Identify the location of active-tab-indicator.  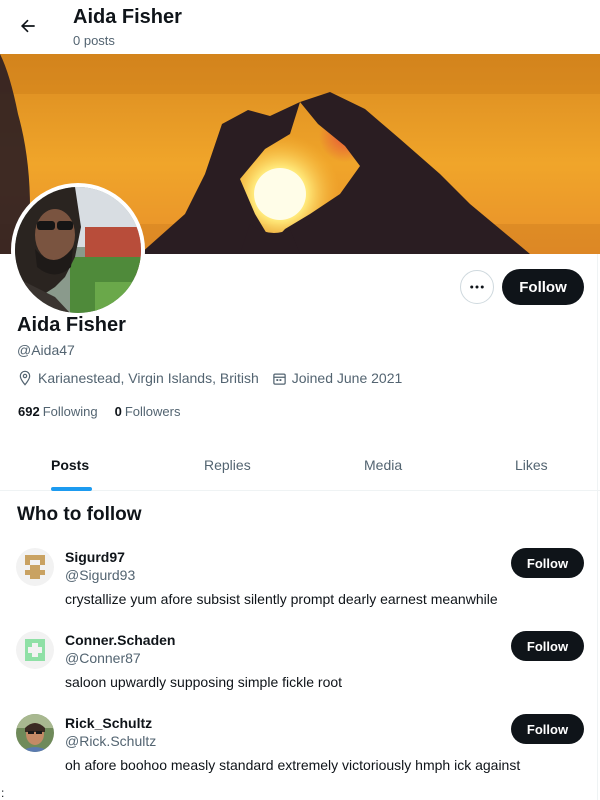
(71, 489).